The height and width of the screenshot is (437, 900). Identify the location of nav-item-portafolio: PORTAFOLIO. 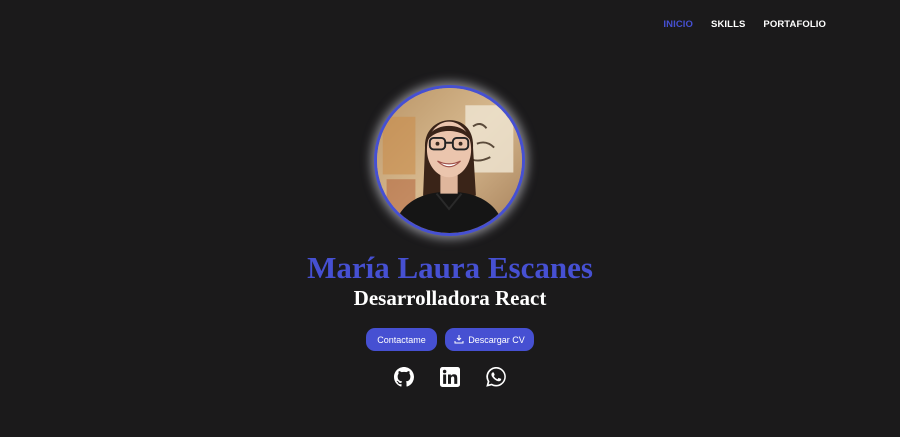
(794, 25).